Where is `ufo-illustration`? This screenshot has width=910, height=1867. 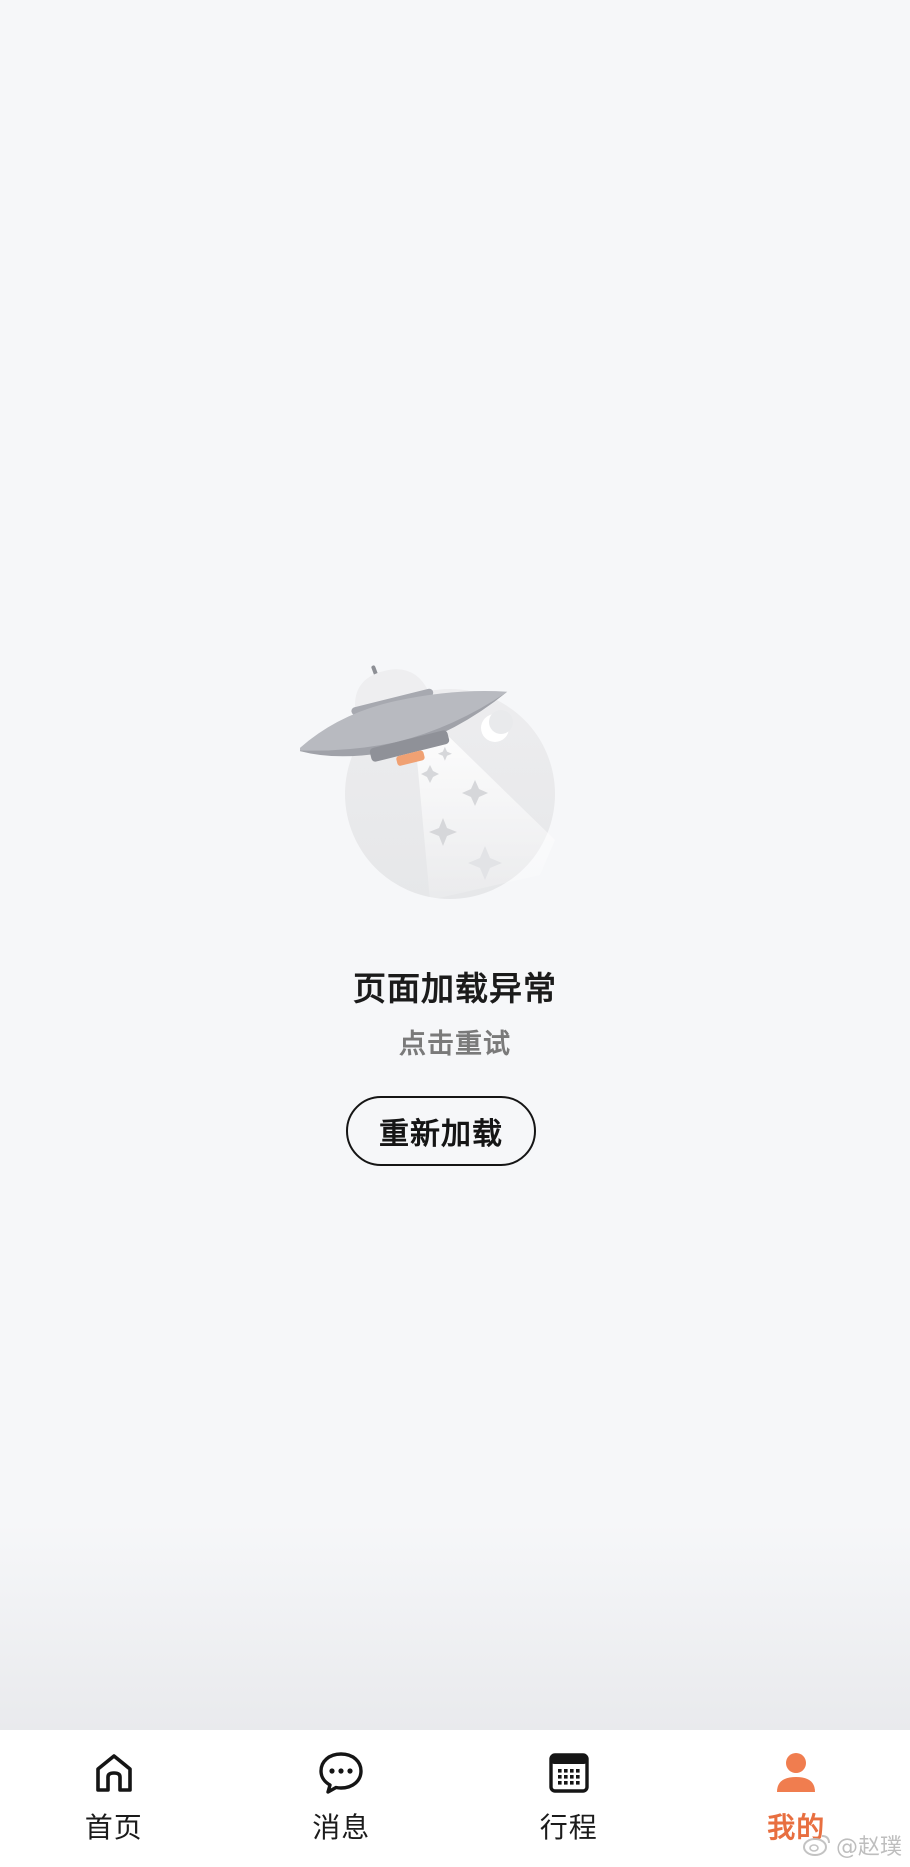 ufo-illustration is located at coordinates (448, 770).